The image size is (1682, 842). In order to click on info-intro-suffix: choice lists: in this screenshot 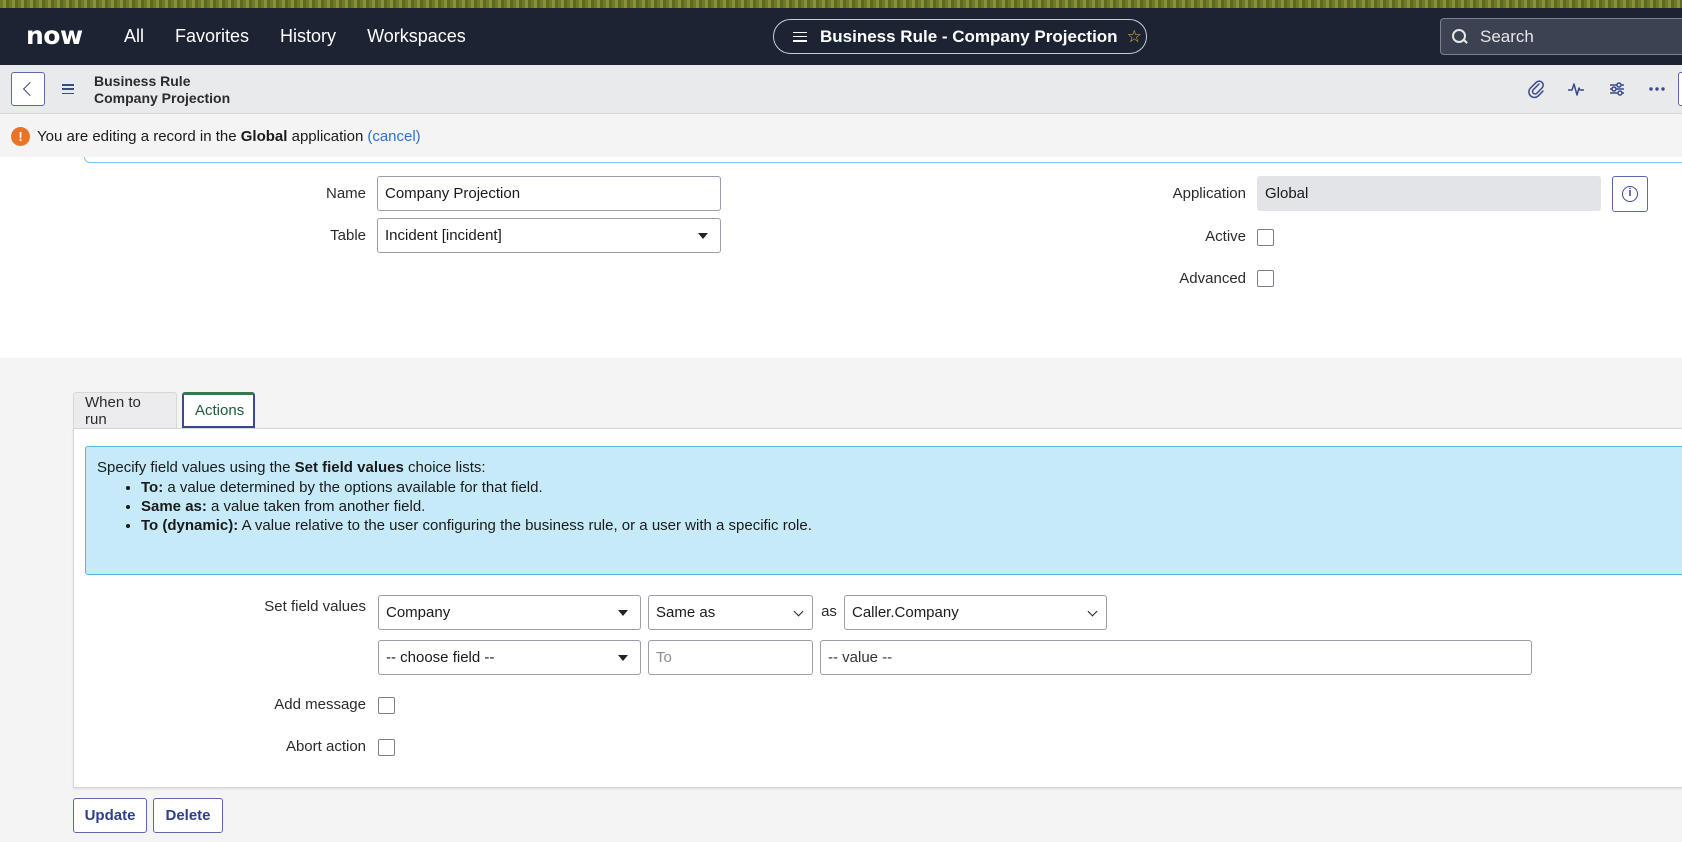, I will do `click(447, 467)`.